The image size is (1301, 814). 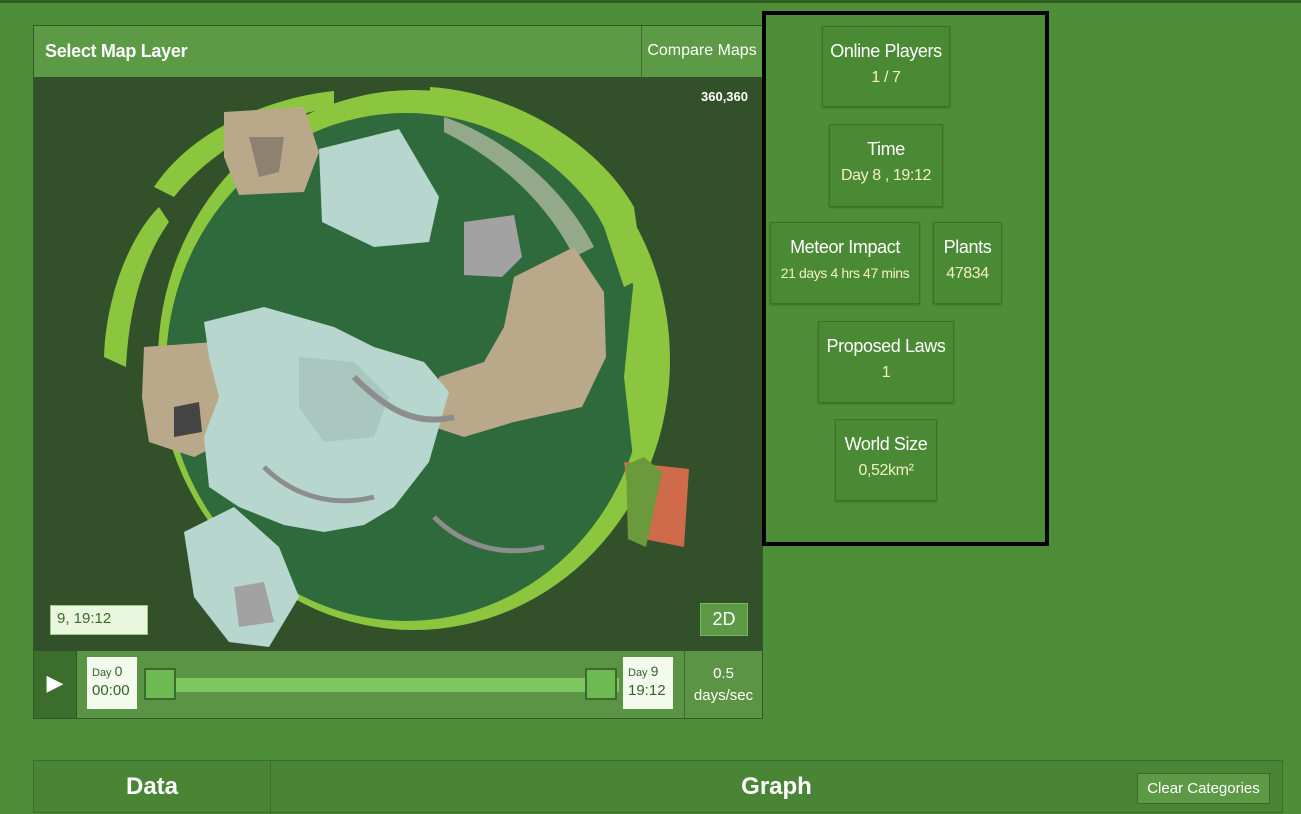 What do you see at coordinates (886, 77) in the screenshot?
I see `online-players-value: 1 / 7` at bounding box center [886, 77].